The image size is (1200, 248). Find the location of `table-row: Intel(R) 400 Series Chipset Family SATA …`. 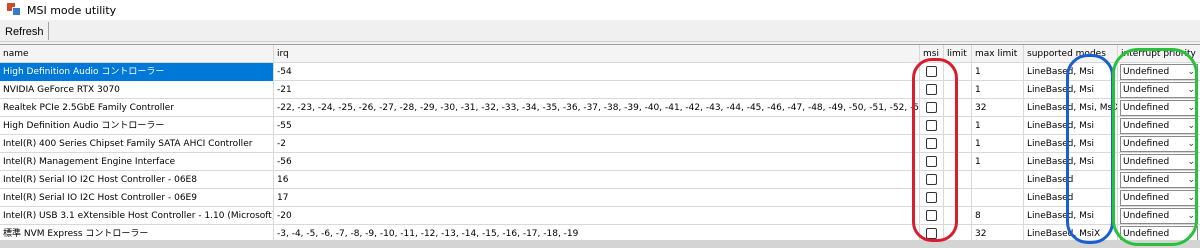

table-row: Intel(R) 400 Series Chipset Family SATA … is located at coordinates (600, 144).